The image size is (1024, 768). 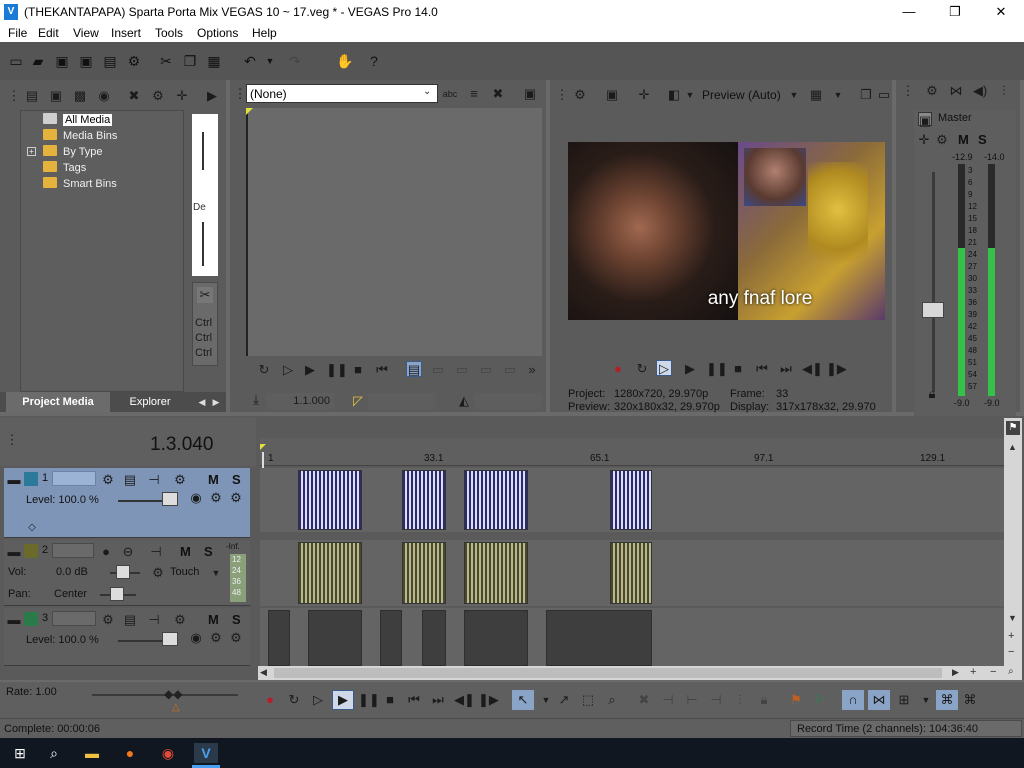 I want to click on selection-tool-icon: ⬚, so click(x=588, y=700).